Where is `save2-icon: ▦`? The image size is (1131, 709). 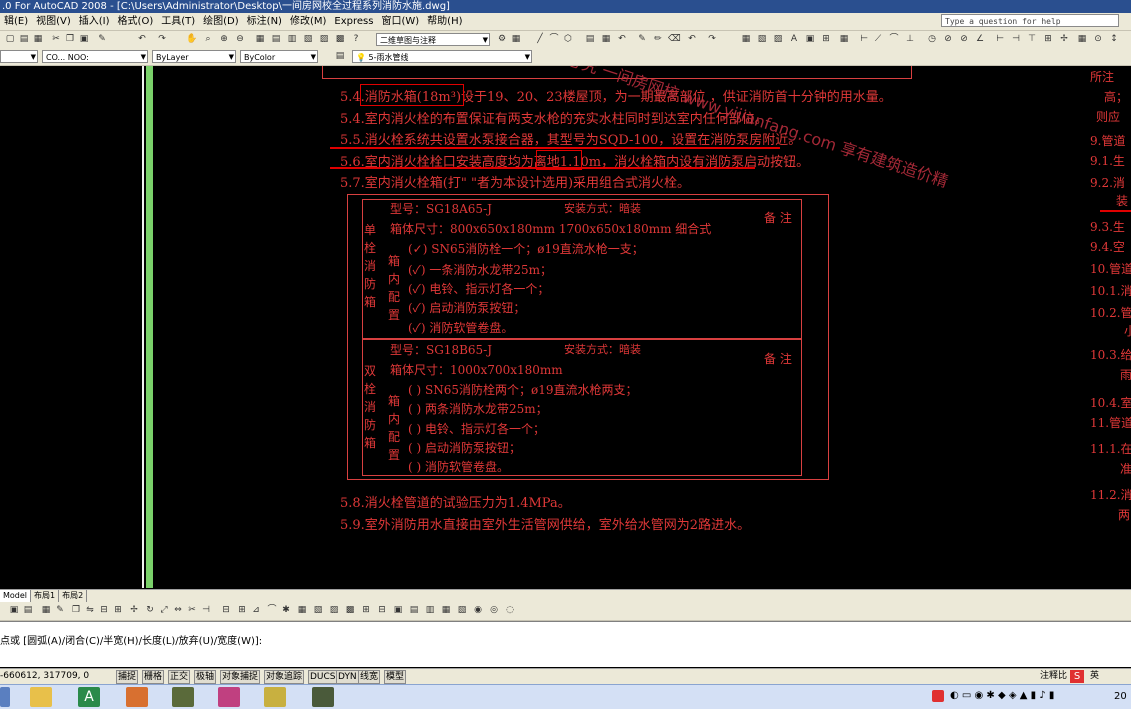 save2-icon: ▦ is located at coordinates (844, 39).